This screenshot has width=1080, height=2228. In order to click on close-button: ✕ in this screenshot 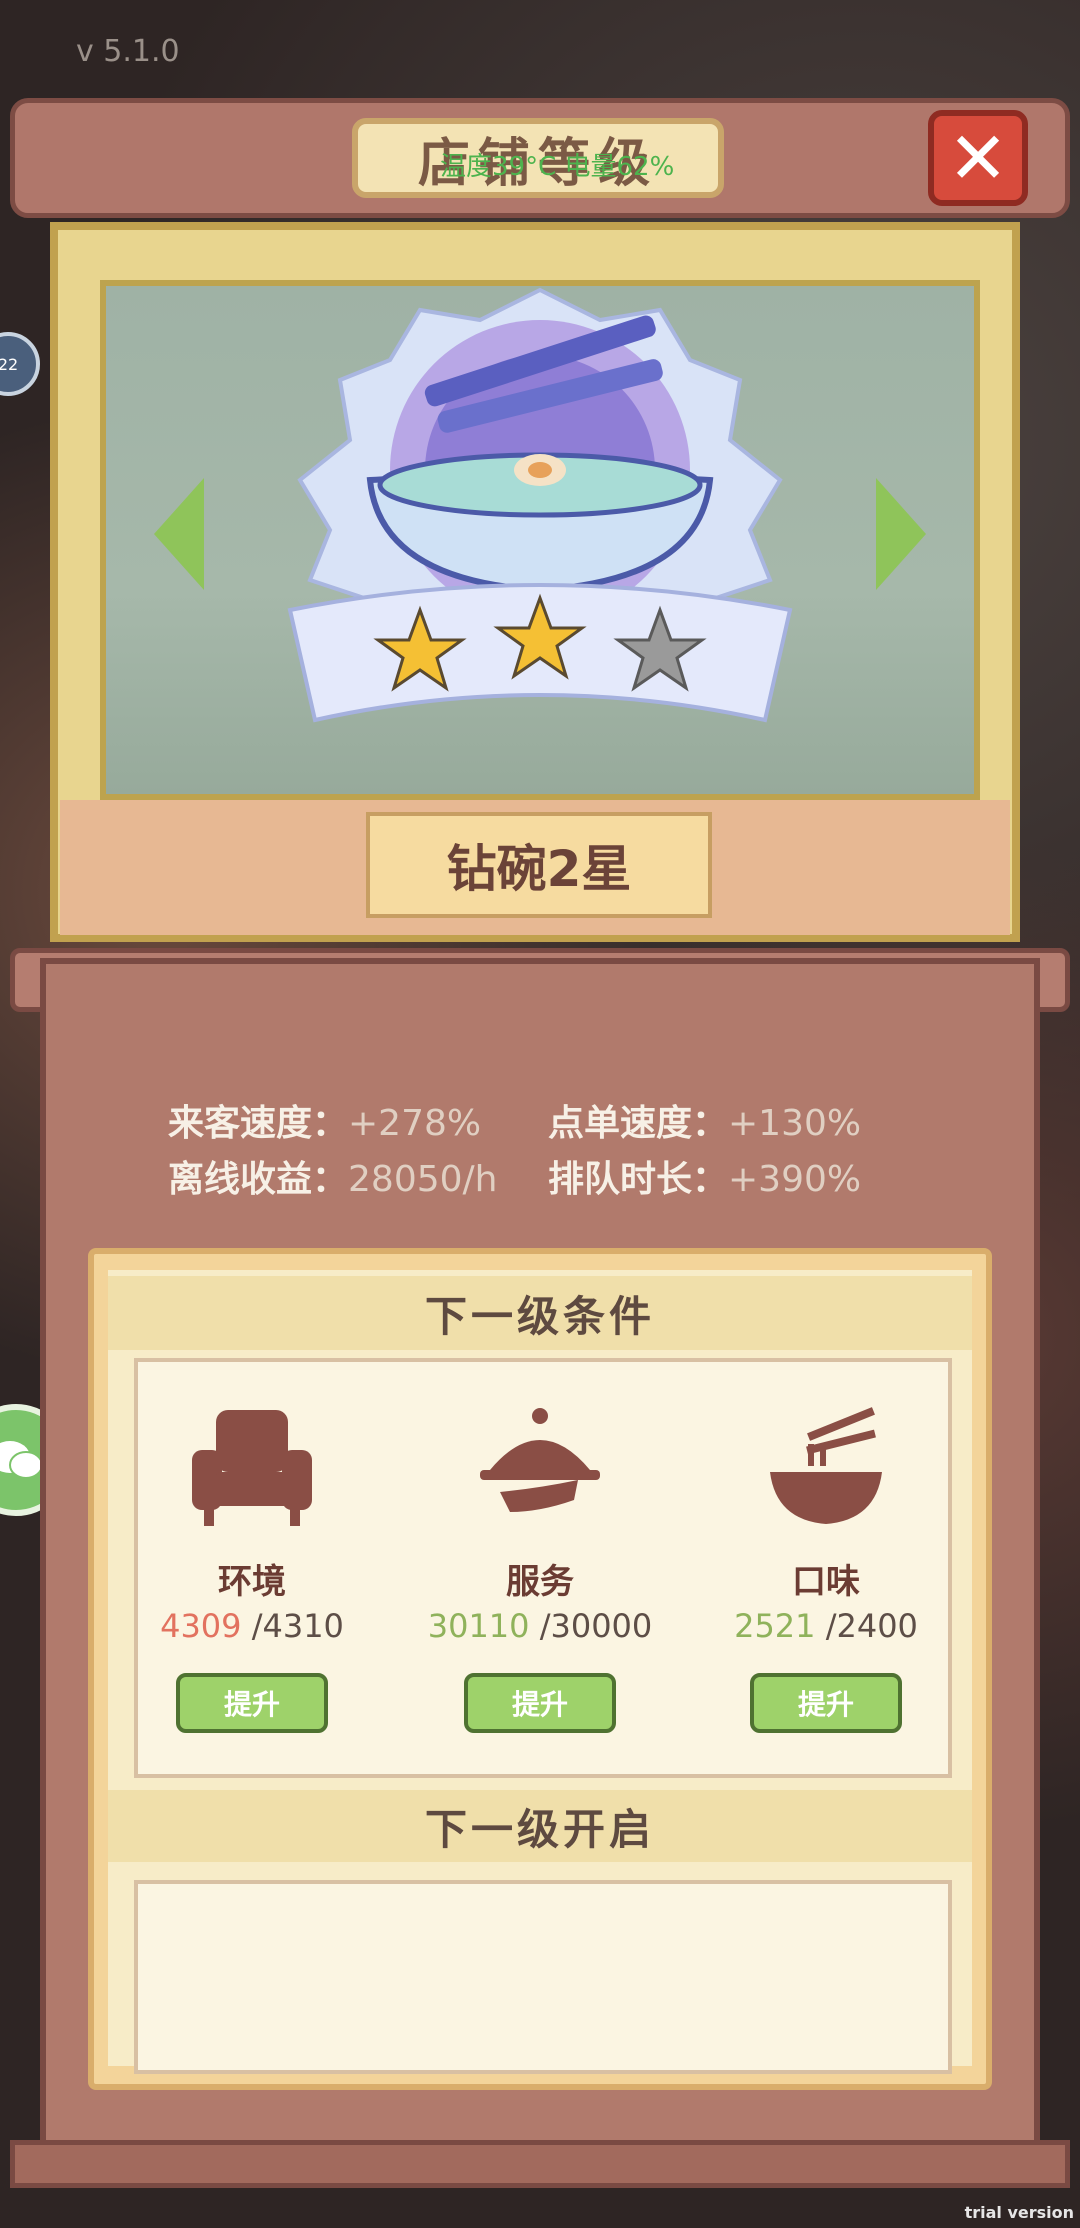, I will do `click(978, 158)`.